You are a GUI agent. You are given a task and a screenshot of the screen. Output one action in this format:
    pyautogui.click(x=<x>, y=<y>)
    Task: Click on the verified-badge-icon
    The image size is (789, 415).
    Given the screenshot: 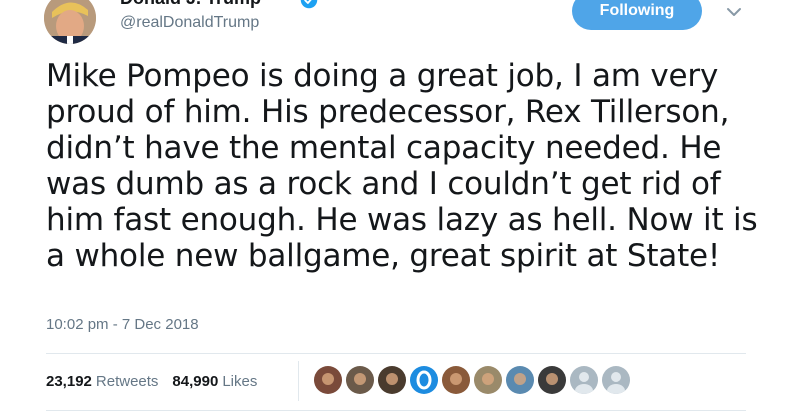 What is the action you would take?
    pyautogui.click(x=309, y=4)
    